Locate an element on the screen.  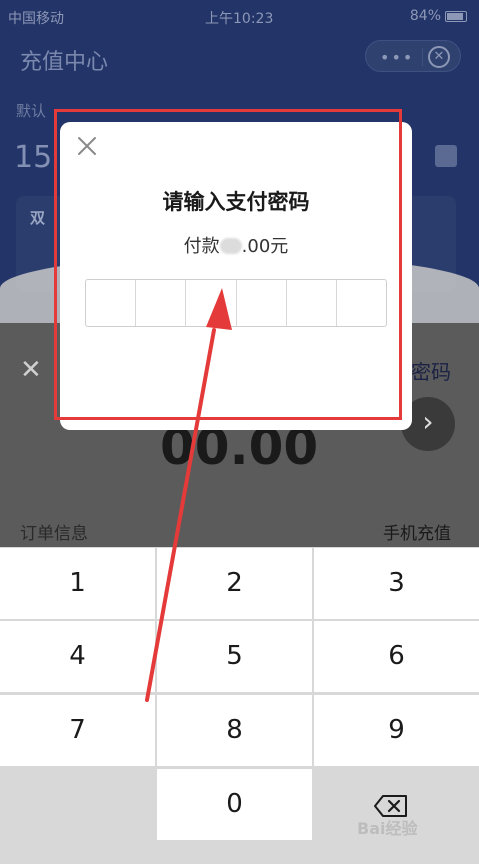
key-1: 1 is located at coordinates (77, 583).